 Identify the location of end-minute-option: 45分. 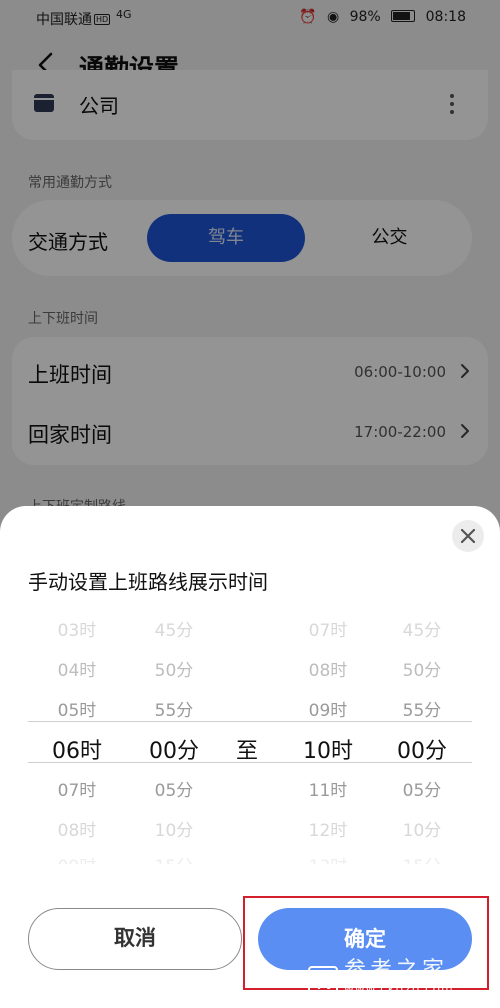
(422, 628).